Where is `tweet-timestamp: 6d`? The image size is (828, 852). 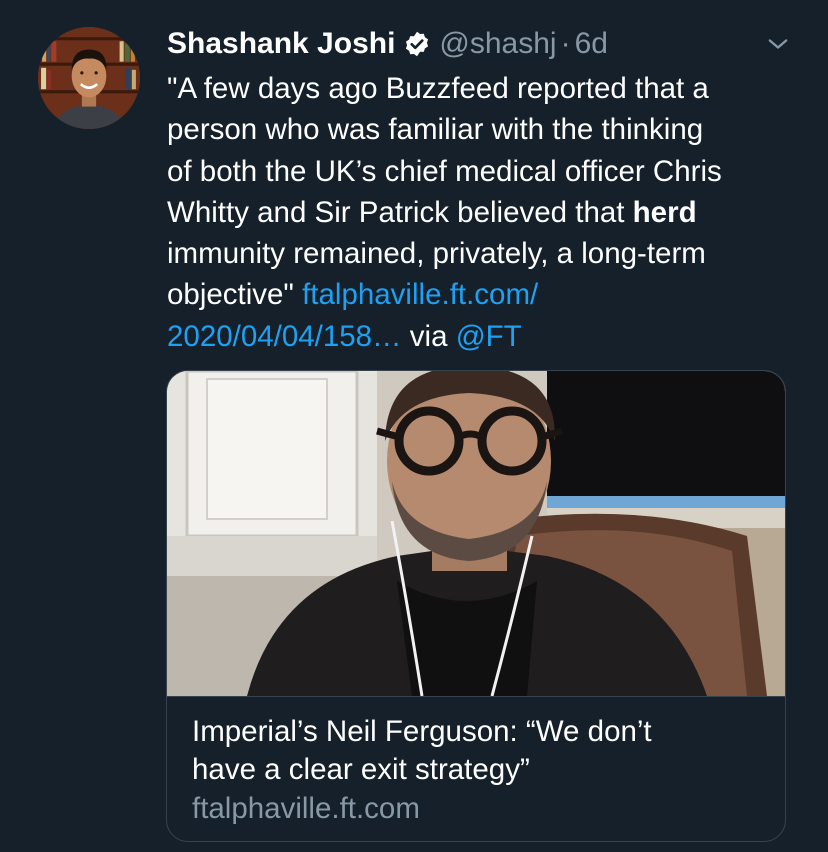 tweet-timestamp: 6d is located at coordinates (591, 44).